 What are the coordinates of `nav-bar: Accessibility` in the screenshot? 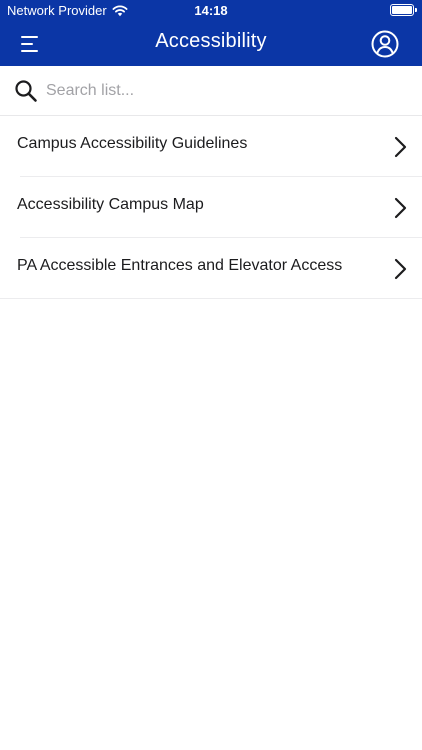 It's located at (211, 44).